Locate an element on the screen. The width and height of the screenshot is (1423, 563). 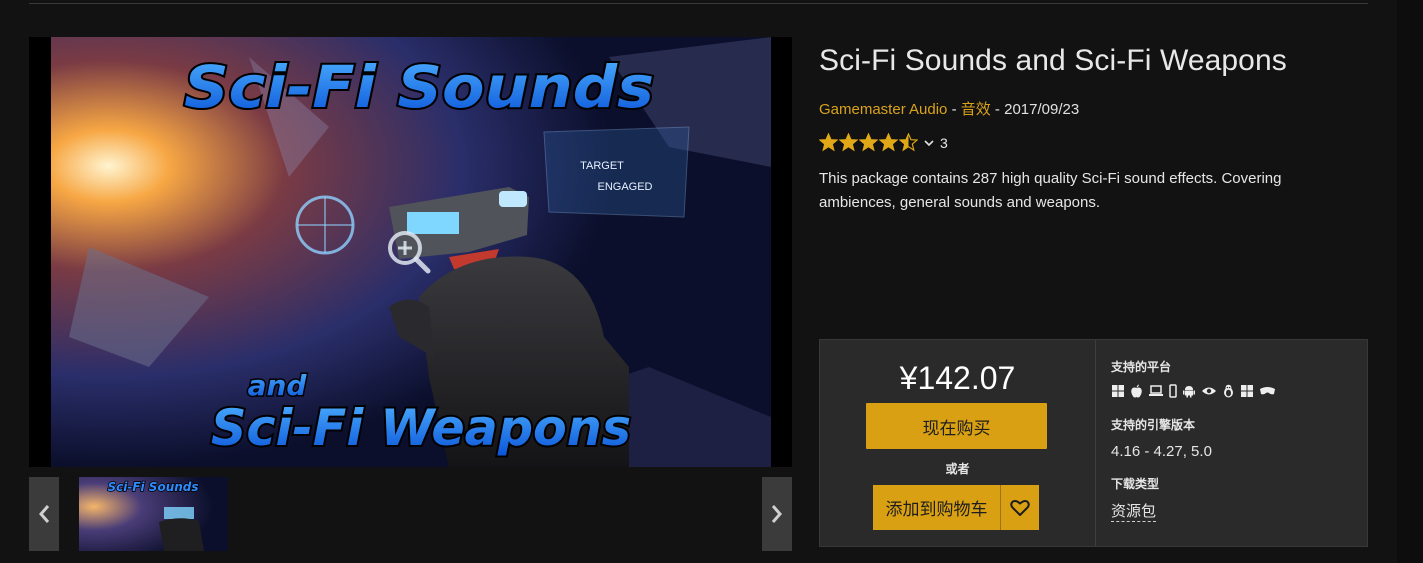
cart-button-group: 添加到购物车 is located at coordinates (956, 507).